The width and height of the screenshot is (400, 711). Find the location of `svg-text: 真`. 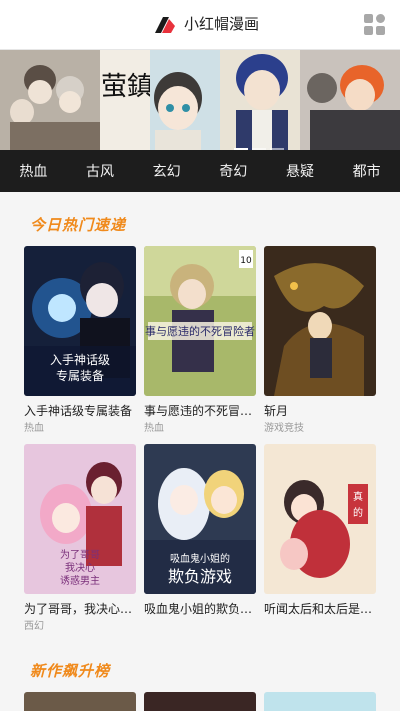

svg-text: 真 is located at coordinates (358, 496).